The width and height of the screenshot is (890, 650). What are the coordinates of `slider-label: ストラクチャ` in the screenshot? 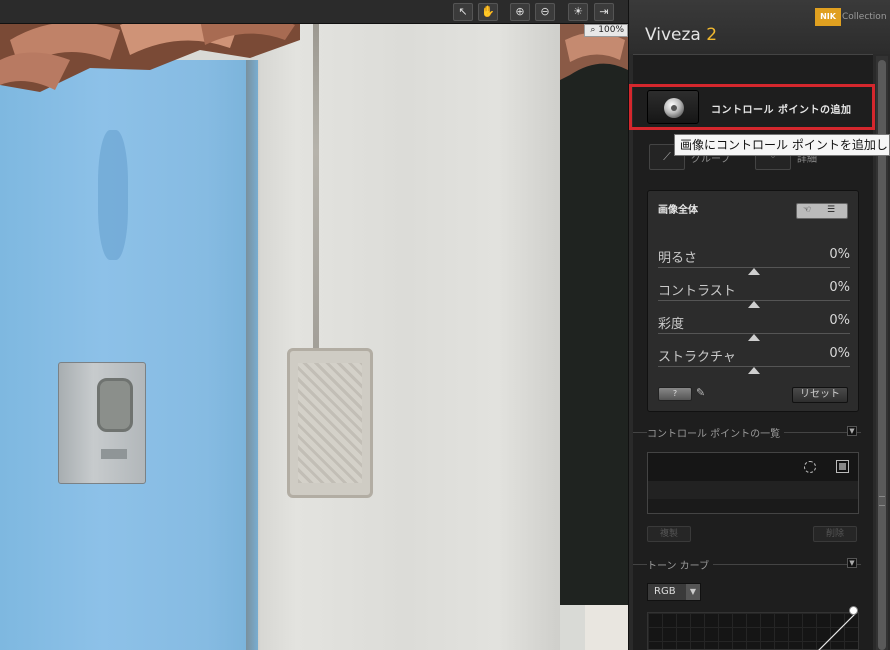 It's located at (697, 357).